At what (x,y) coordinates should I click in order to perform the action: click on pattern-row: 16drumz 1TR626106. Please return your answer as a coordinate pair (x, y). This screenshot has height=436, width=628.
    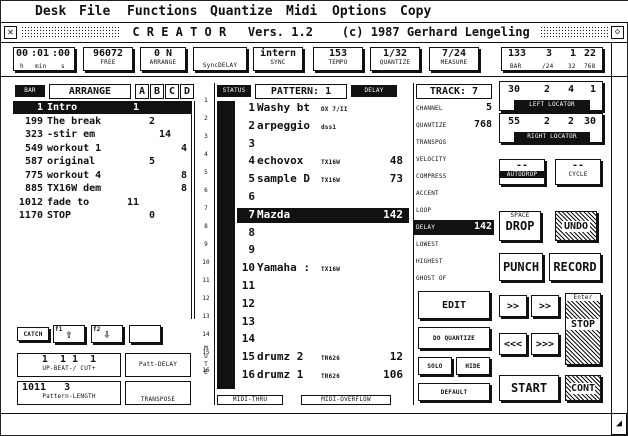
    Looking at the image, I should click on (323, 375).